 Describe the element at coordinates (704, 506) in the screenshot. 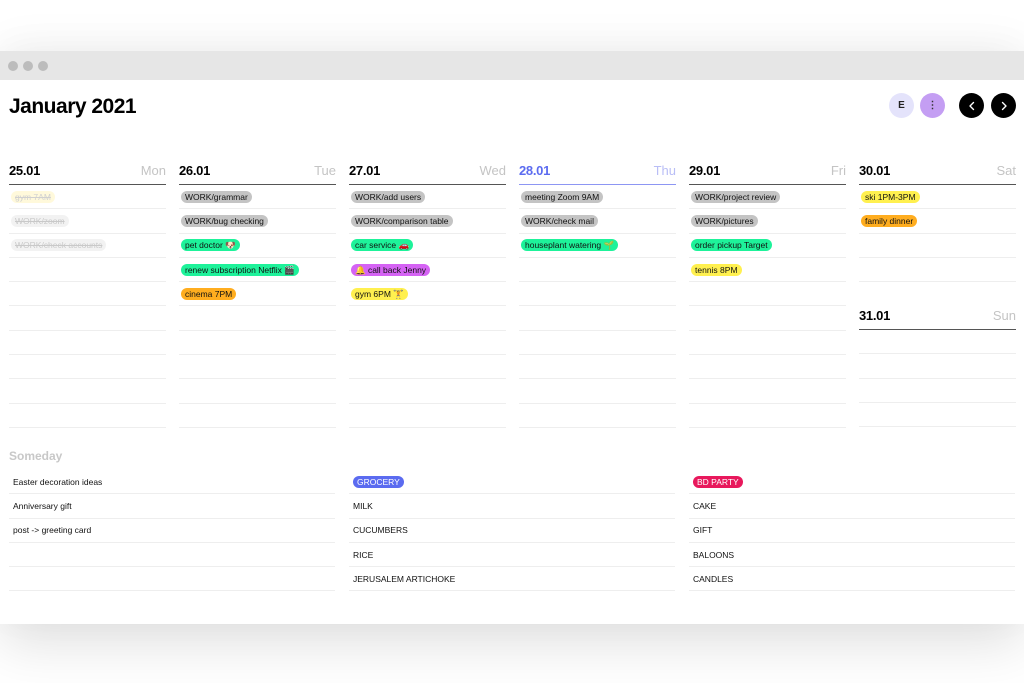

I see `list-item-text: CAKE` at that location.